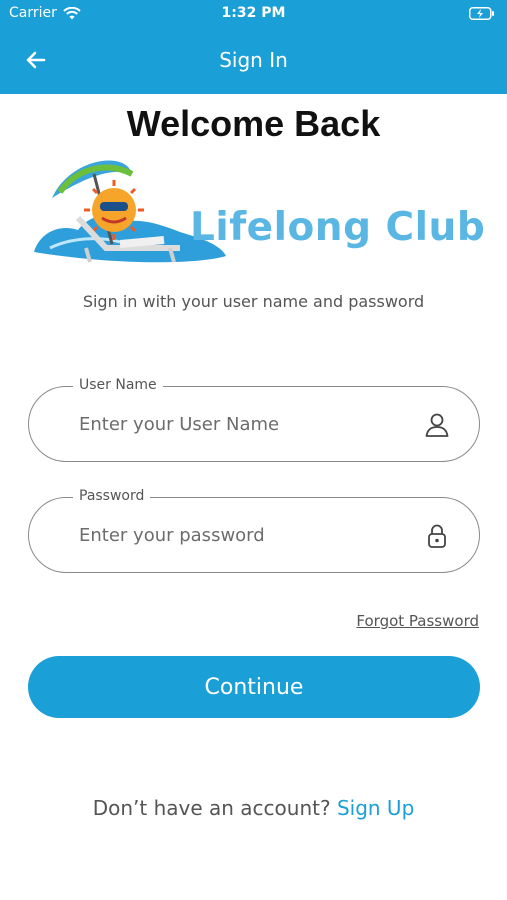  I want to click on status-bar: Carrier 1:32 PM, so click(253, 14).